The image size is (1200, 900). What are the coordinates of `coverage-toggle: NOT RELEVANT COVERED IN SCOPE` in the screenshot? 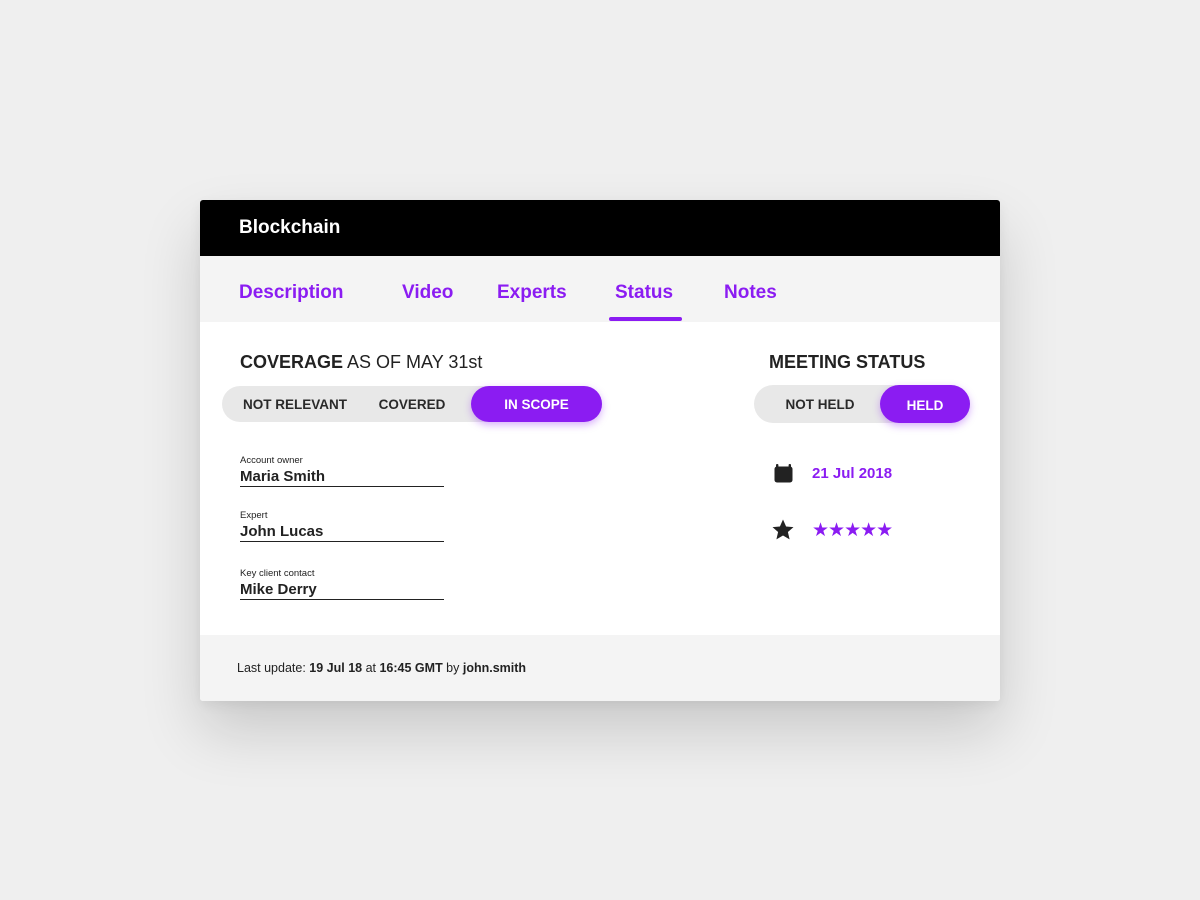 It's located at (412, 404).